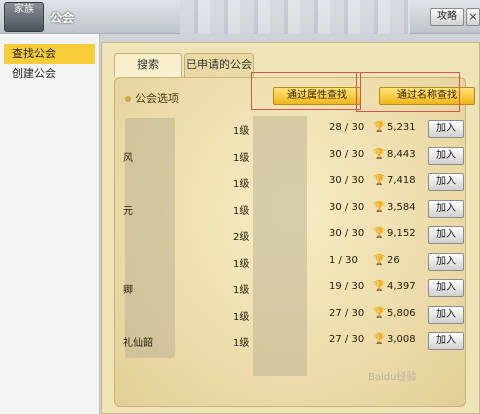 The height and width of the screenshot is (414, 480). Describe the element at coordinates (347, 286) in the screenshot. I see `guild-members: 19 / 30` at that location.